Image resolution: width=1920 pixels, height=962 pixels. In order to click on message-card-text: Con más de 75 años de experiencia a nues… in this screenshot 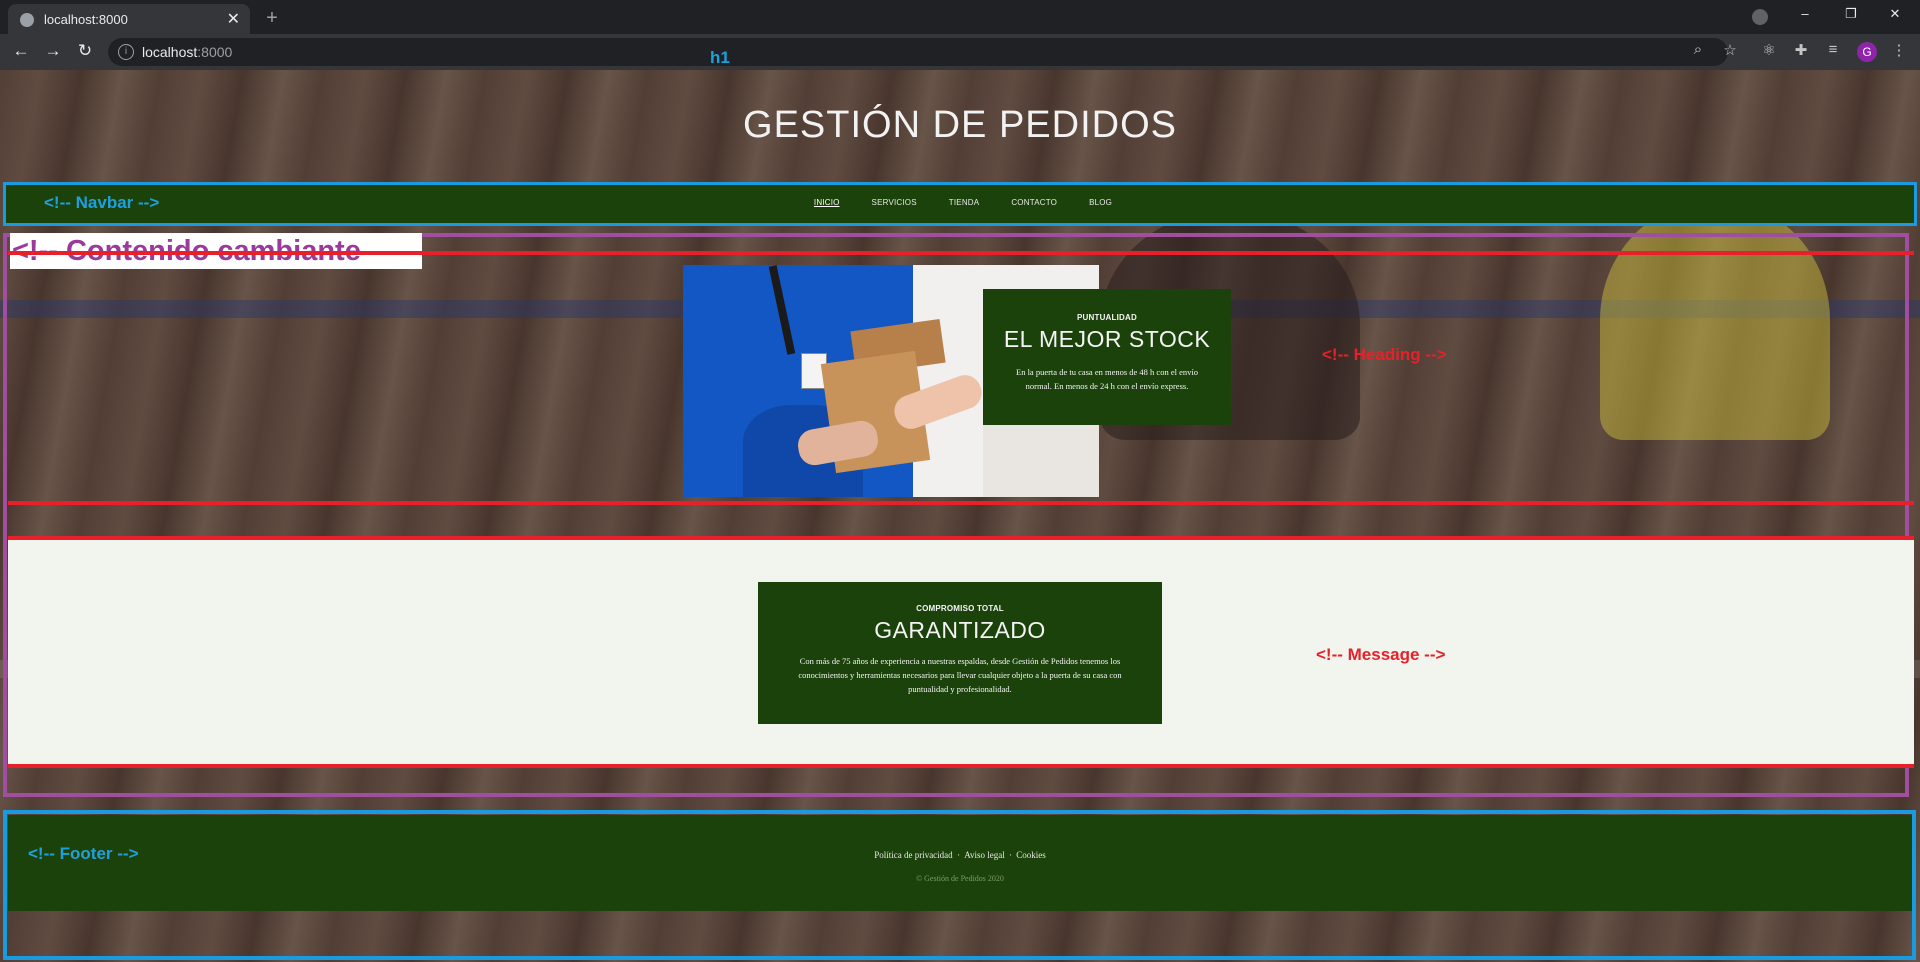, I will do `click(960, 675)`.